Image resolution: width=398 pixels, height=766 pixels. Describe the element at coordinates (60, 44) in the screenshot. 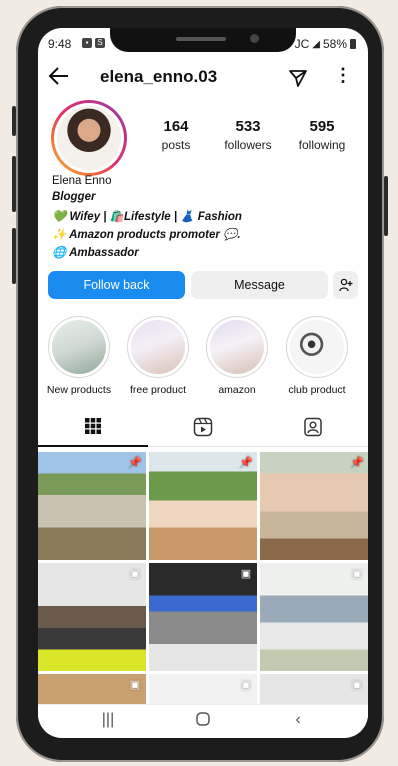

I see `status-time: 9:48` at that location.